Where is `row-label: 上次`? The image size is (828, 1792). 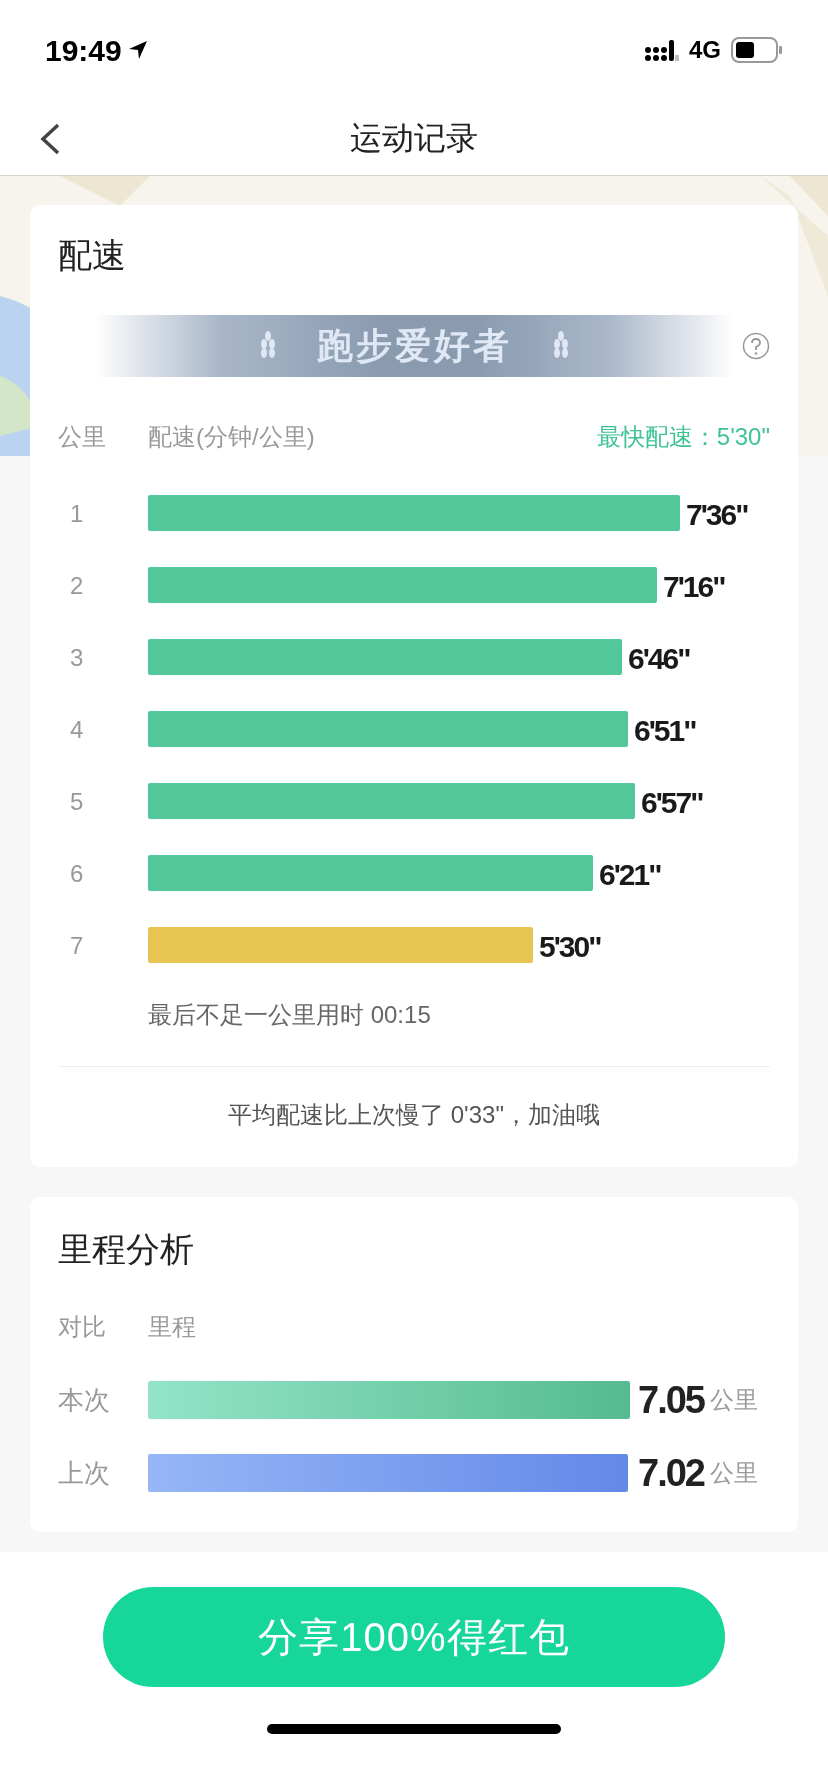 row-label: 上次 is located at coordinates (84, 1473).